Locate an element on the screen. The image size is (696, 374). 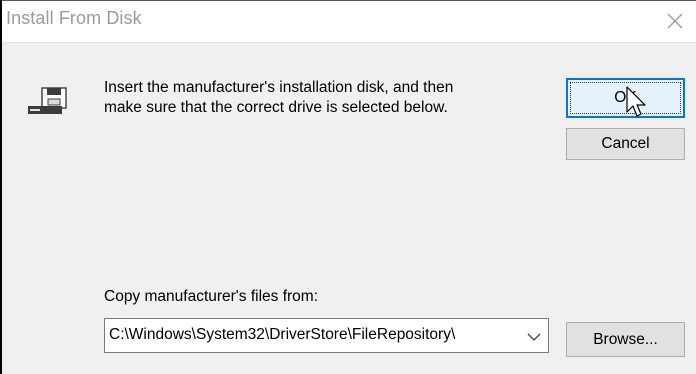
copy-from-label: Copy manufacturer's files from: is located at coordinates (211, 296).